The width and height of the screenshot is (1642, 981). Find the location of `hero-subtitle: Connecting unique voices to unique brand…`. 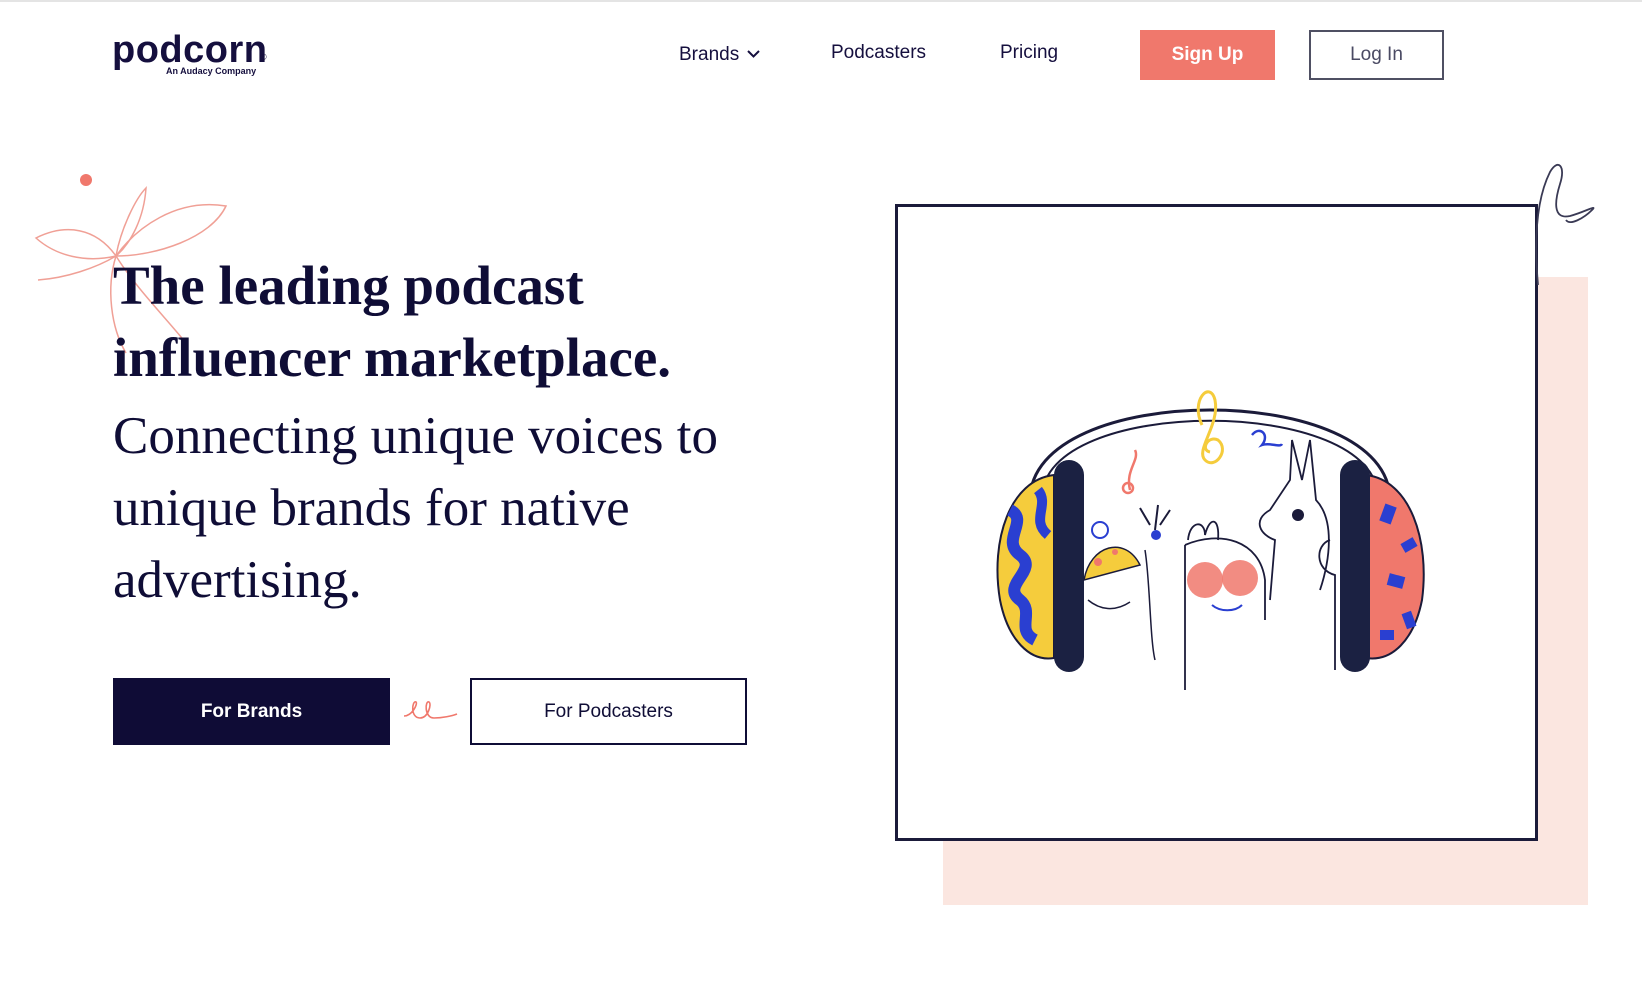

hero-subtitle: Connecting unique voices to unique brand… is located at coordinates (415, 508).